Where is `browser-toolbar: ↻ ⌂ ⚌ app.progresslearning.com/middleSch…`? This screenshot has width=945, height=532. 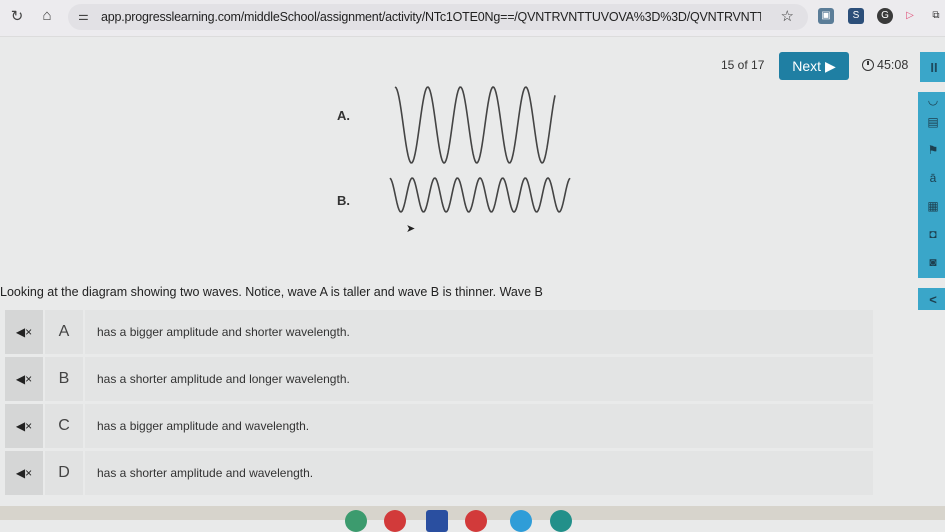 browser-toolbar: ↻ ⌂ ⚌ app.progresslearning.com/middleSch… is located at coordinates (472, 18).